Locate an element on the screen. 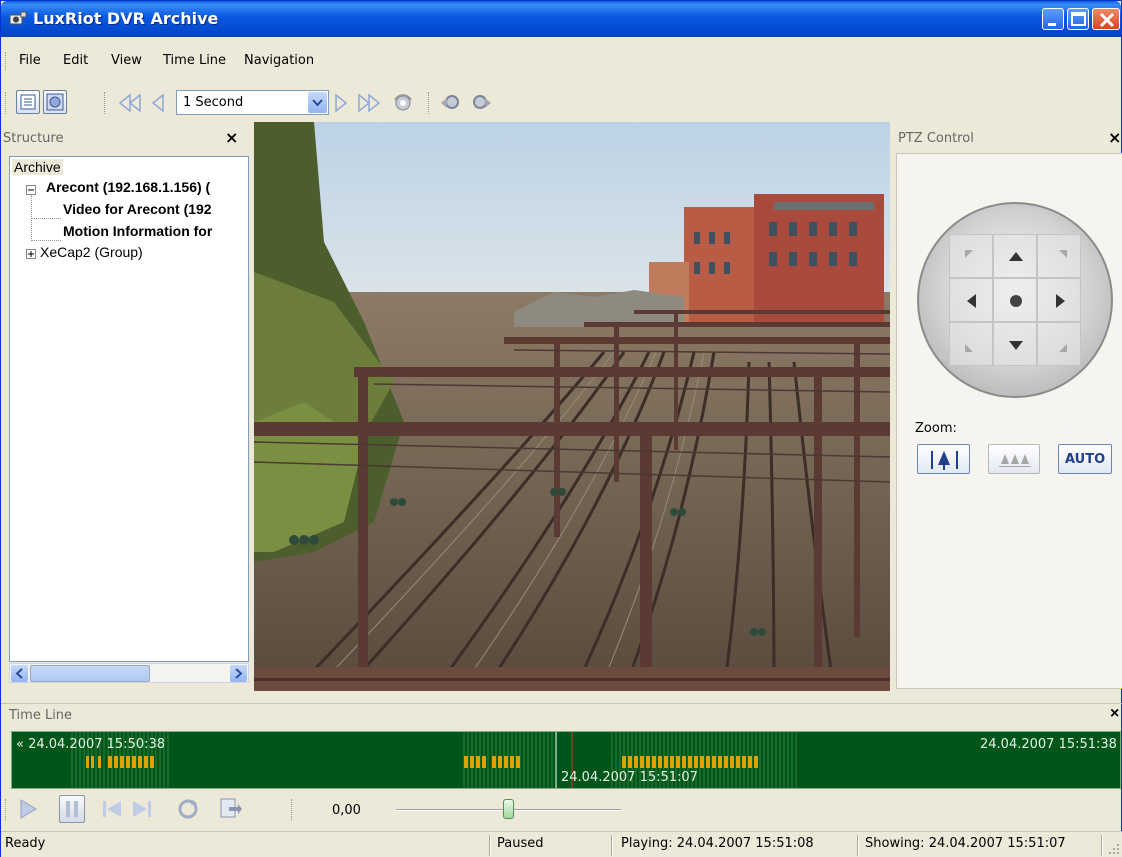 This screenshot has width=1122, height=857. zoom-out-button is located at coordinates (1014, 459).